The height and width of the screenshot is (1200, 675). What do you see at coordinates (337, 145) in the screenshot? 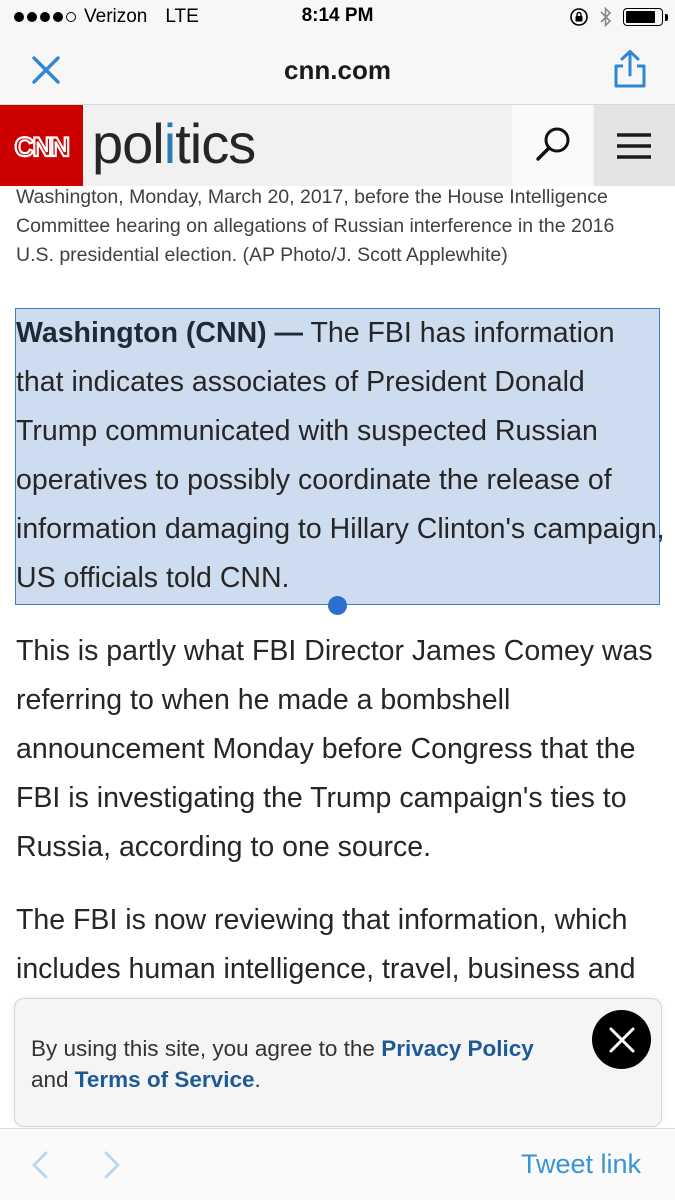
I see `site-header: CNN politics` at bounding box center [337, 145].